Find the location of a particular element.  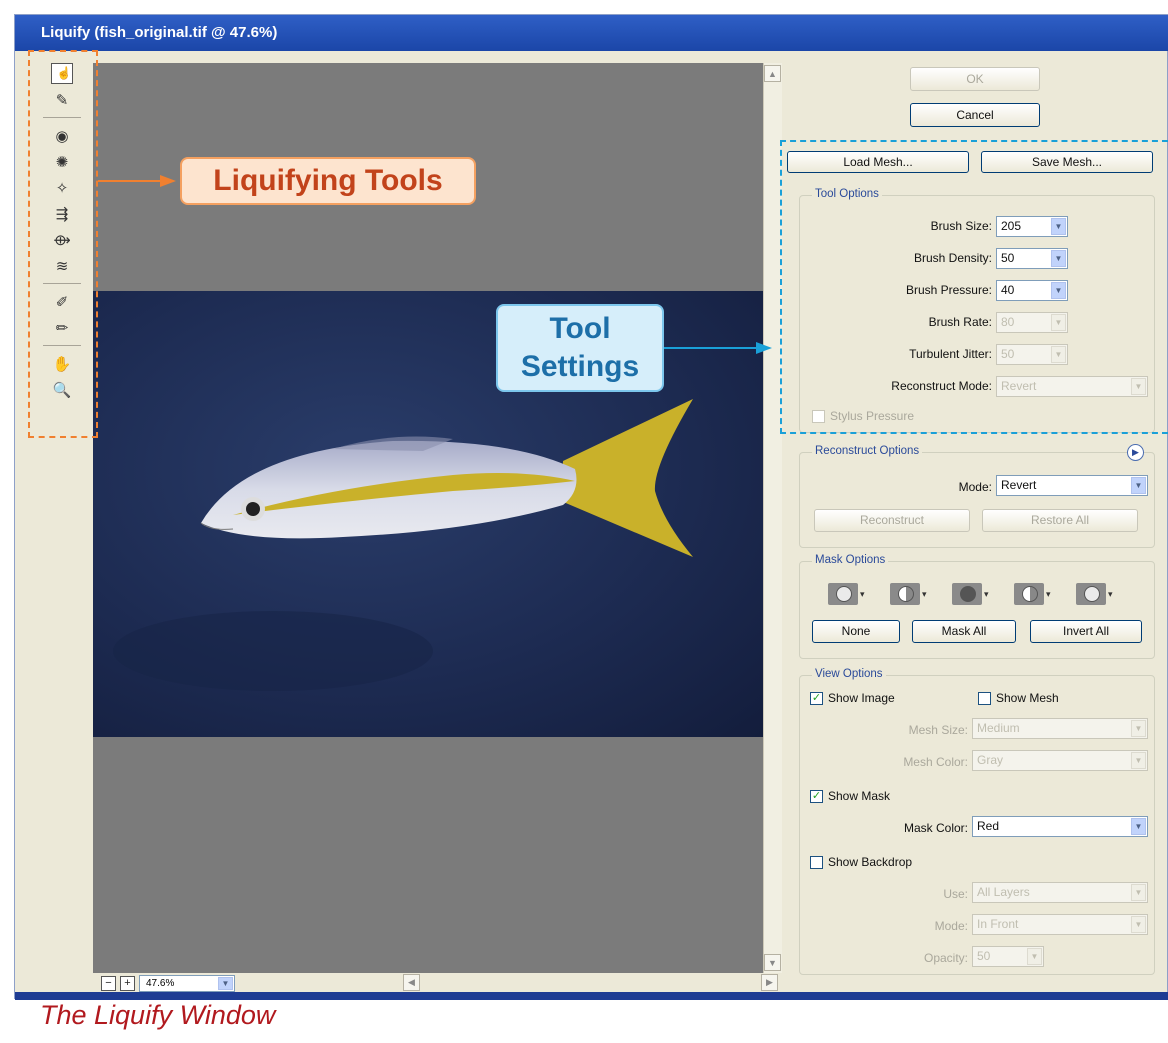

tool-settings-callout-line2: Settings is located at coordinates (580, 366).